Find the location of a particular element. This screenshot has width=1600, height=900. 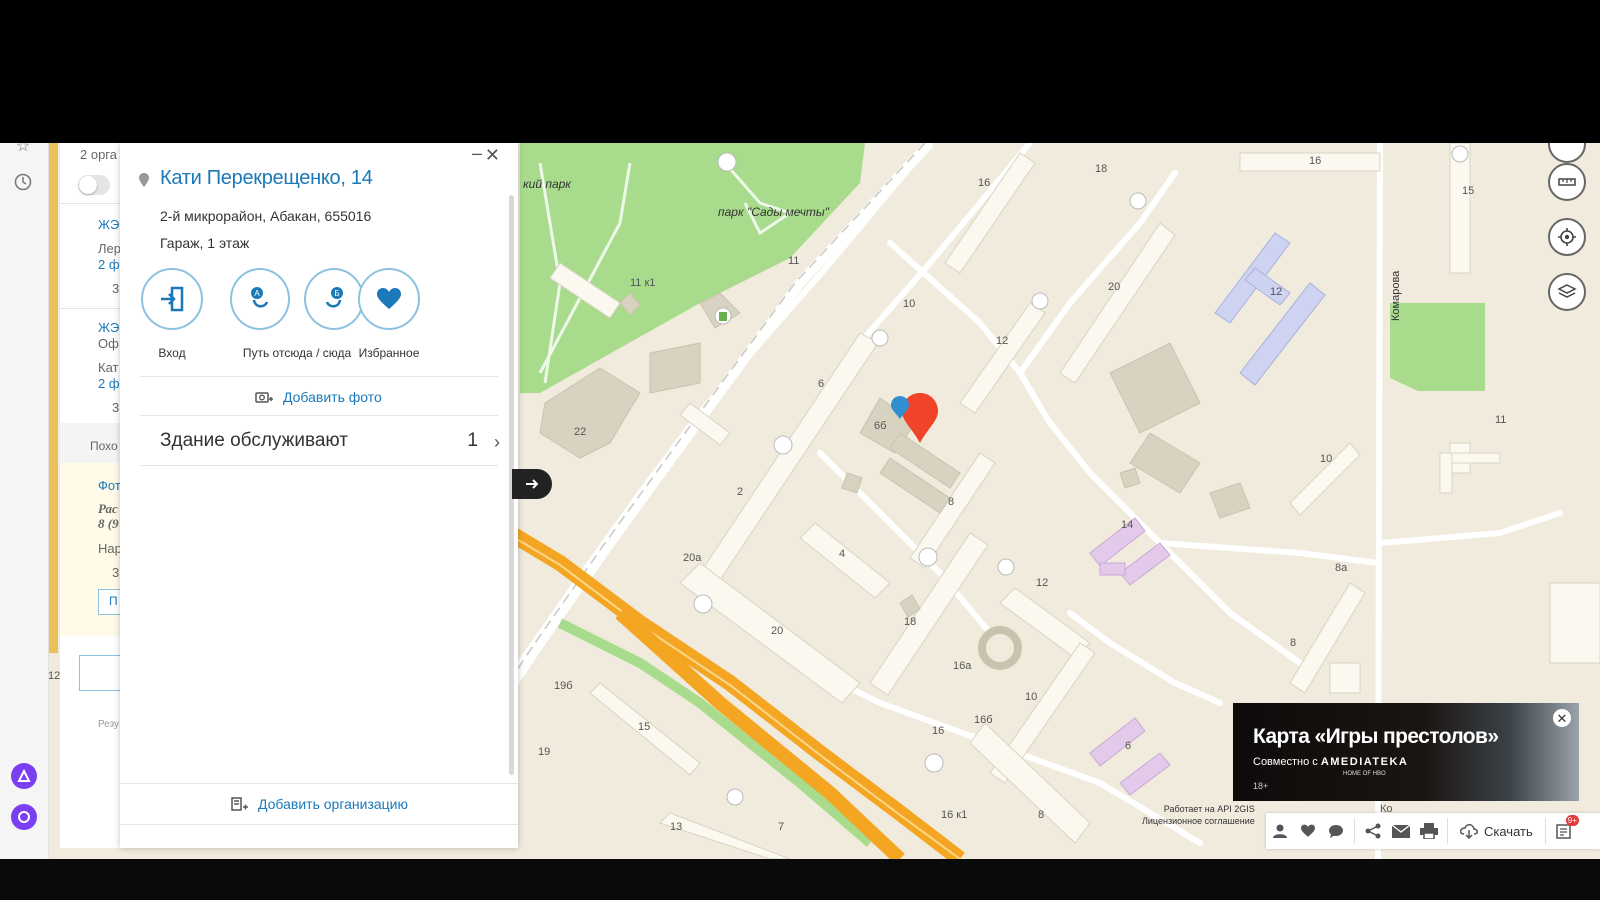

building-number: 19 is located at coordinates (544, 752).